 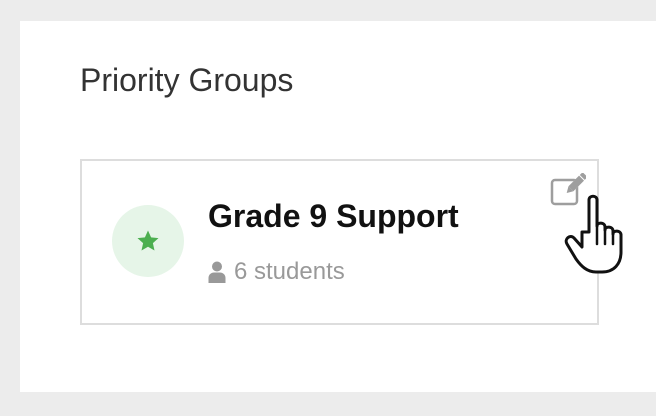 What do you see at coordinates (217, 272) in the screenshot?
I see `user-icon` at bounding box center [217, 272].